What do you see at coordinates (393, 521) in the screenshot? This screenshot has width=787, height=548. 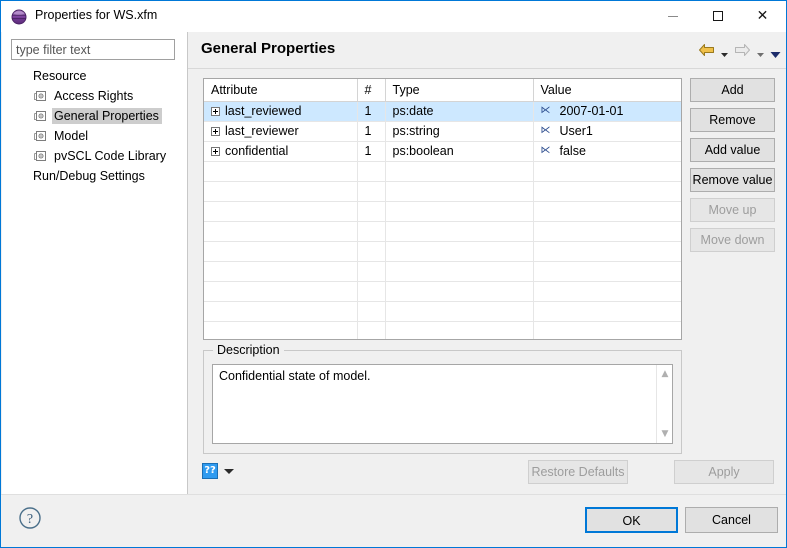 I see `dialog-footer: ? OK Cancel` at bounding box center [393, 521].